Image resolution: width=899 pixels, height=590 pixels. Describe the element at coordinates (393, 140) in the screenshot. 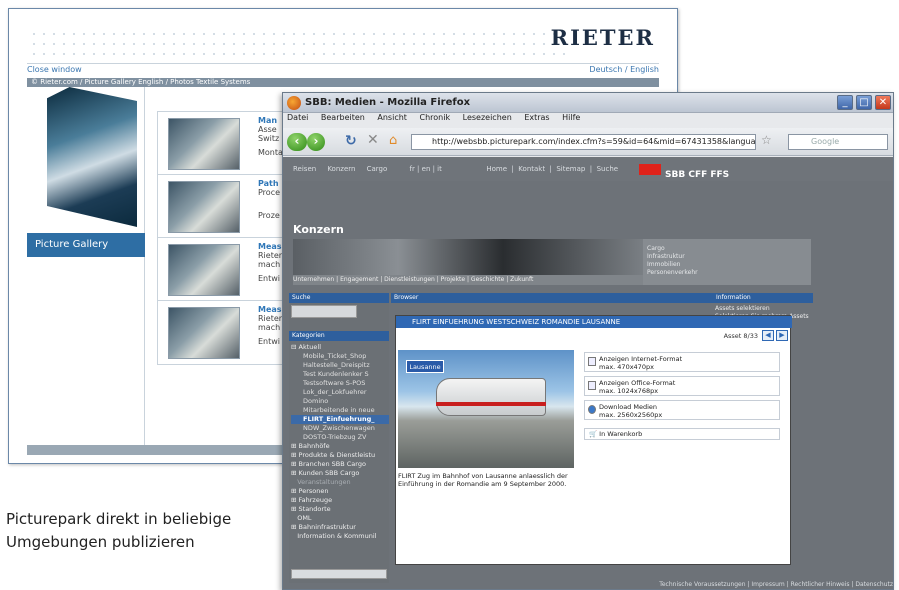

I see `home-icon: ⌂` at that location.